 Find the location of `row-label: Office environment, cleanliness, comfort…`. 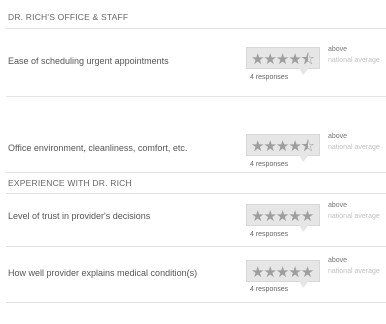

row-label: Office environment, cleanliness, comfort… is located at coordinates (98, 148).